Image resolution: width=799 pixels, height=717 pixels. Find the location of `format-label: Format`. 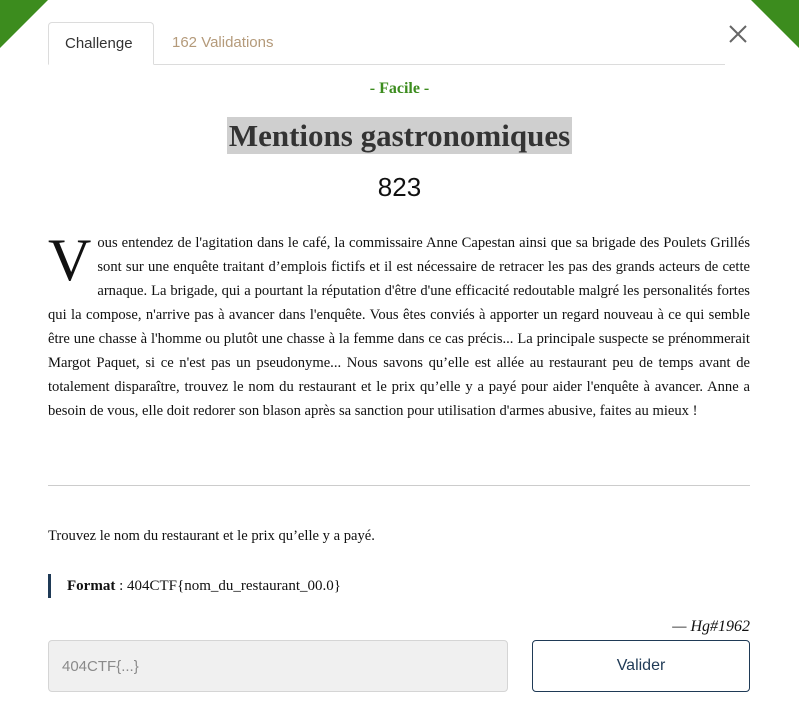

format-label: Format is located at coordinates (91, 586).